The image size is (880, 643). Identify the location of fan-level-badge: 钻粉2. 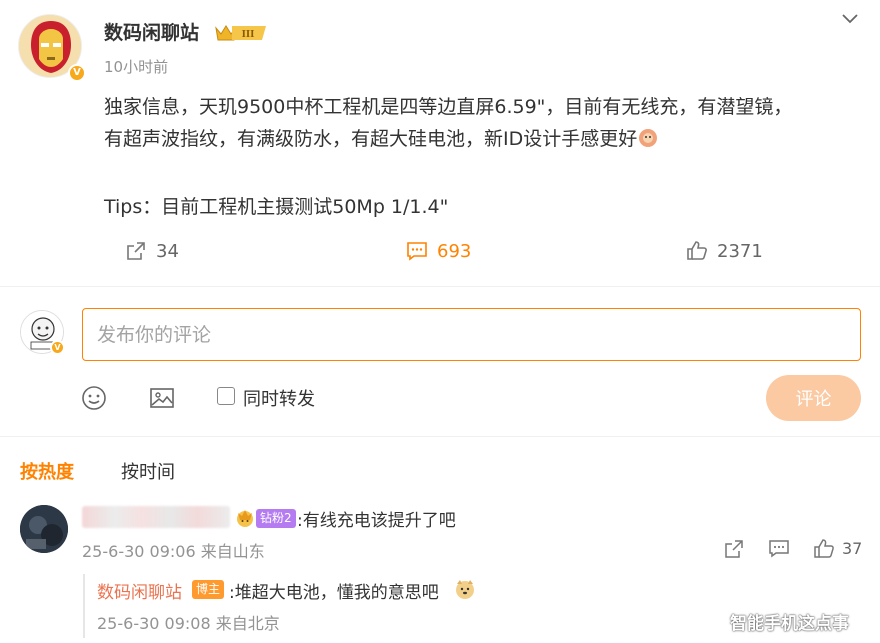
(276, 518).